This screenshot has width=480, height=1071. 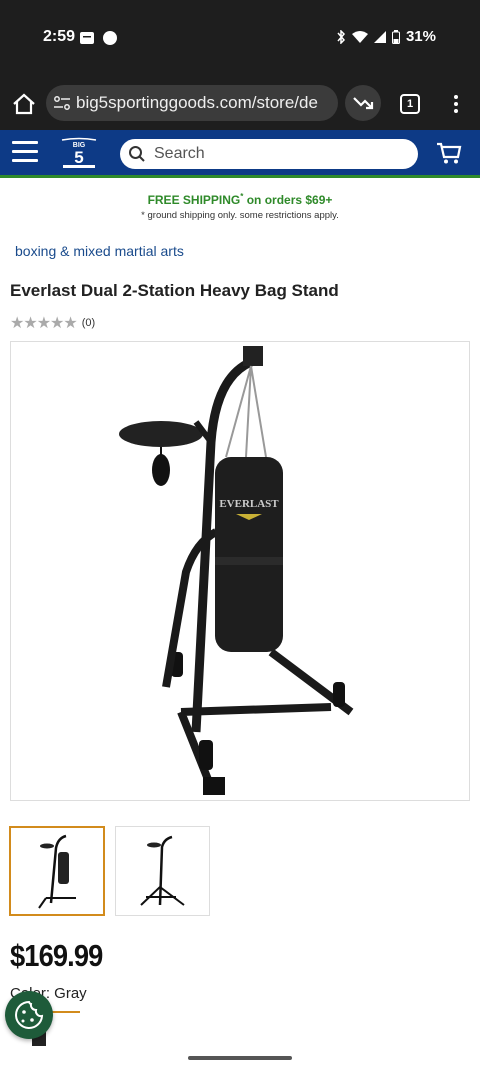 What do you see at coordinates (379, 36) in the screenshot?
I see `signal-icon` at bounding box center [379, 36].